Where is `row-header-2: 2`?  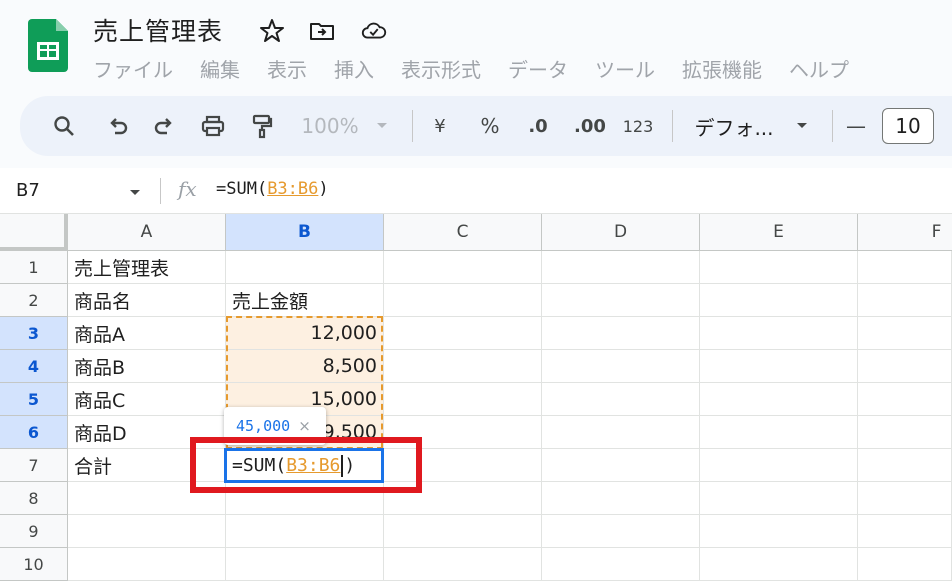
row-header-2: 2 is located at coordinates (34, 300).